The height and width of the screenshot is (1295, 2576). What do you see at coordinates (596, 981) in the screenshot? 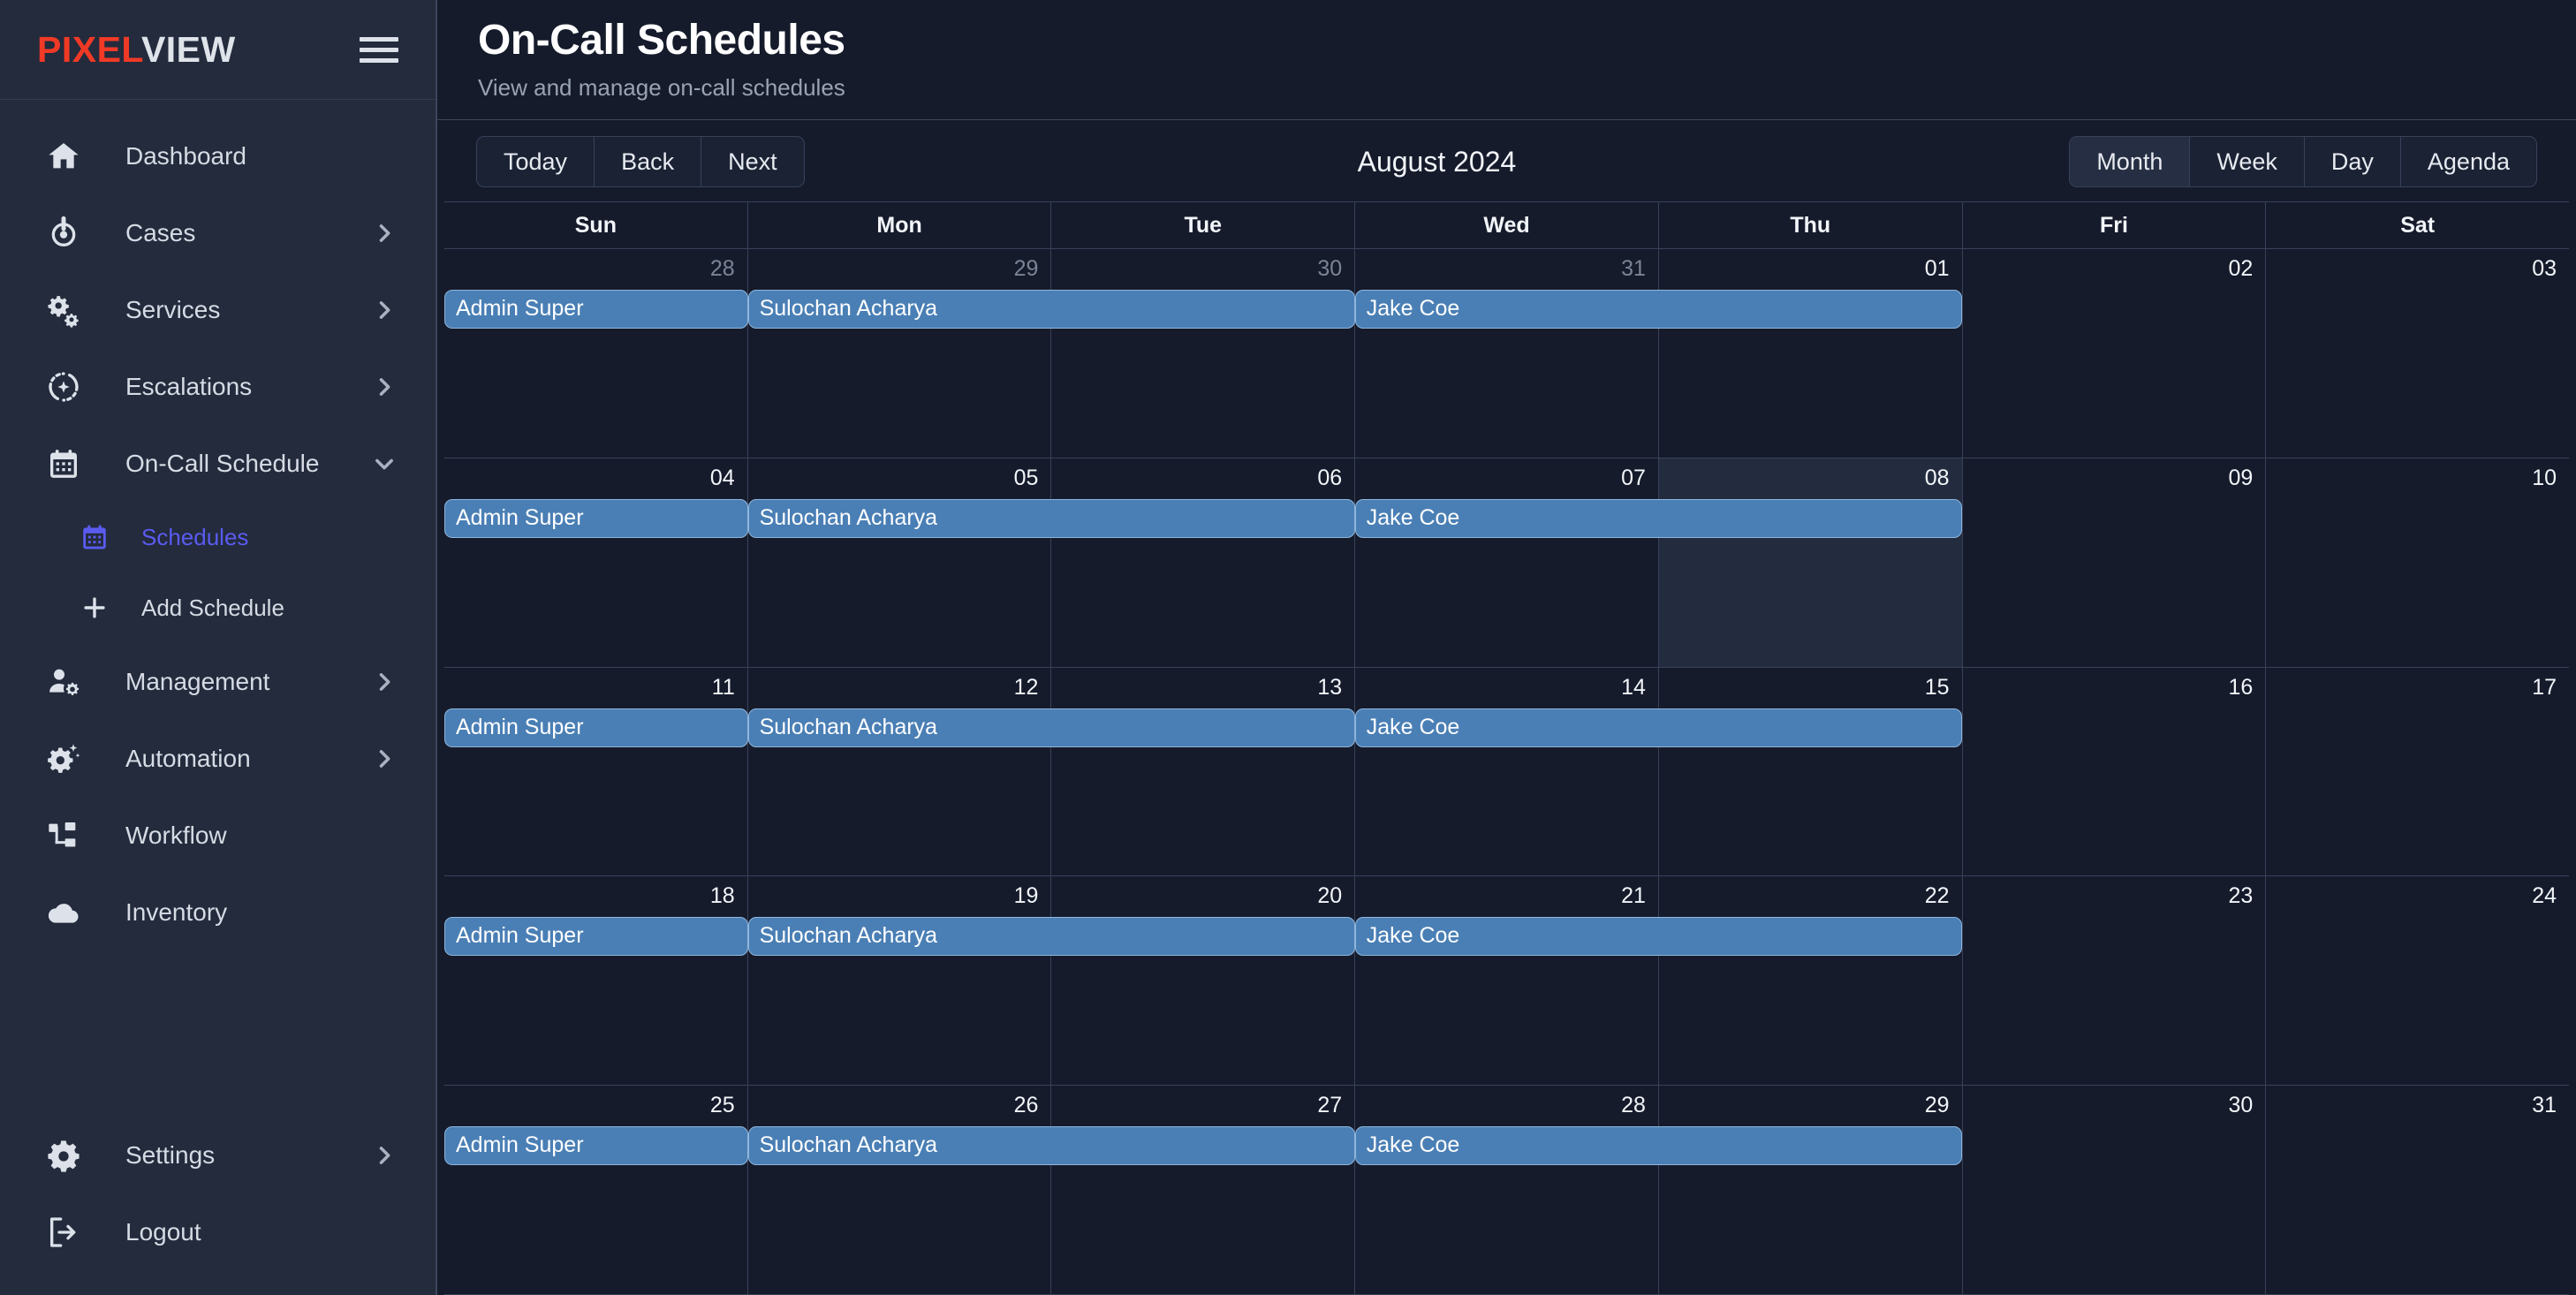
I see `calendar-day-cell: 18` at bounding box center [596, 981].